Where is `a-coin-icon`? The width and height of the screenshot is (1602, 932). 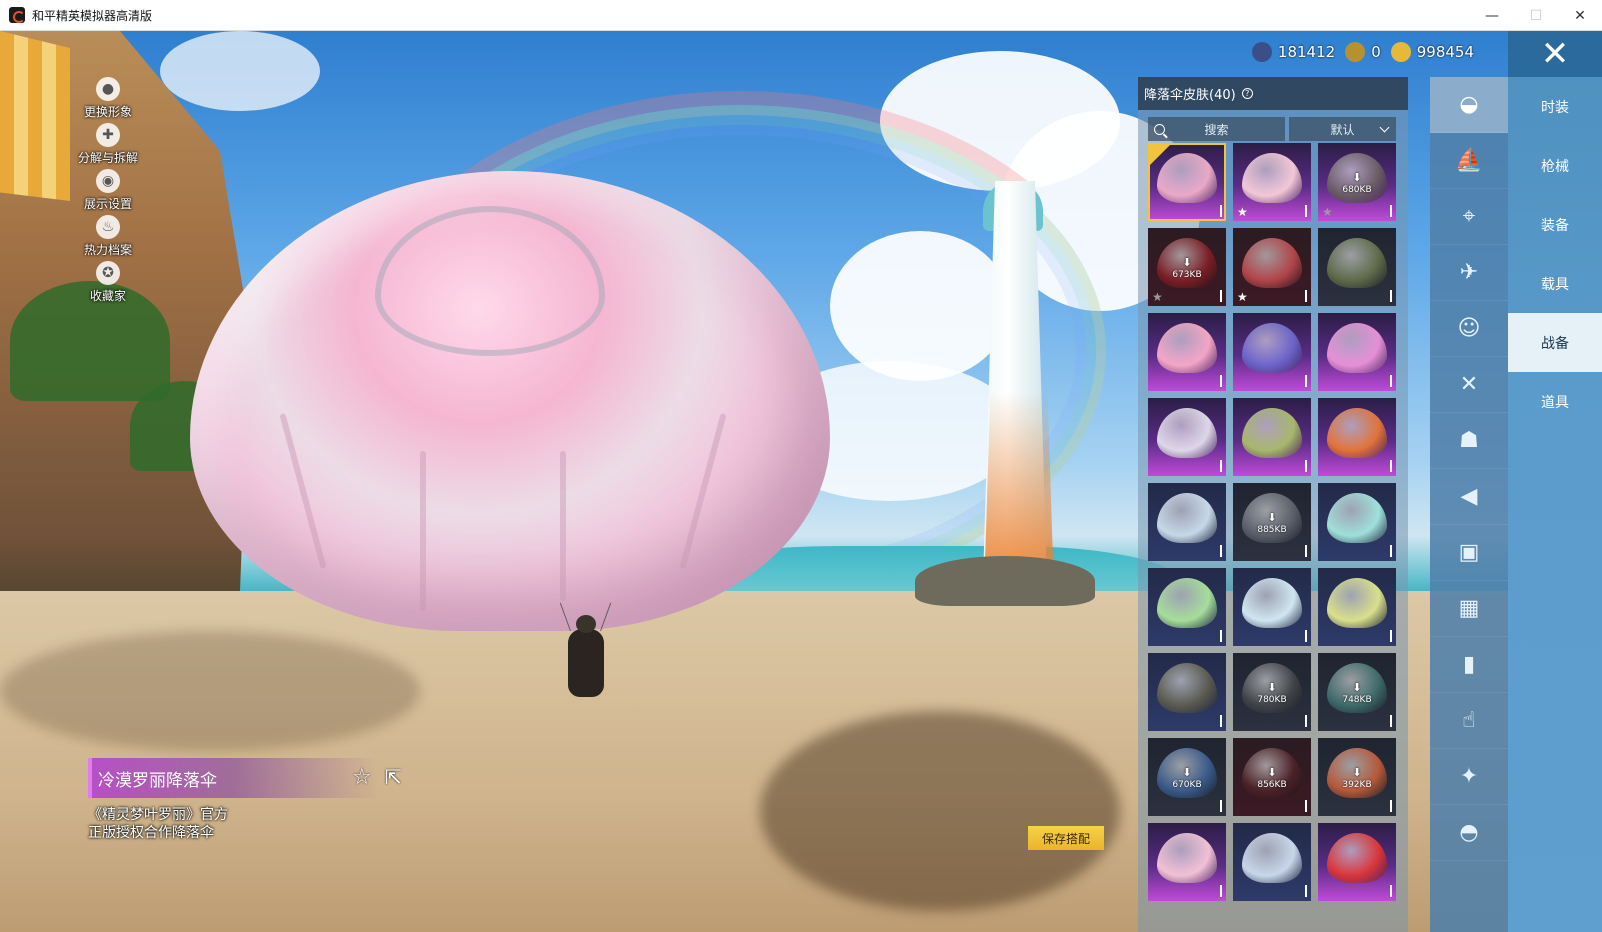
a-coin-icon is located at coordinates (1355, 52).